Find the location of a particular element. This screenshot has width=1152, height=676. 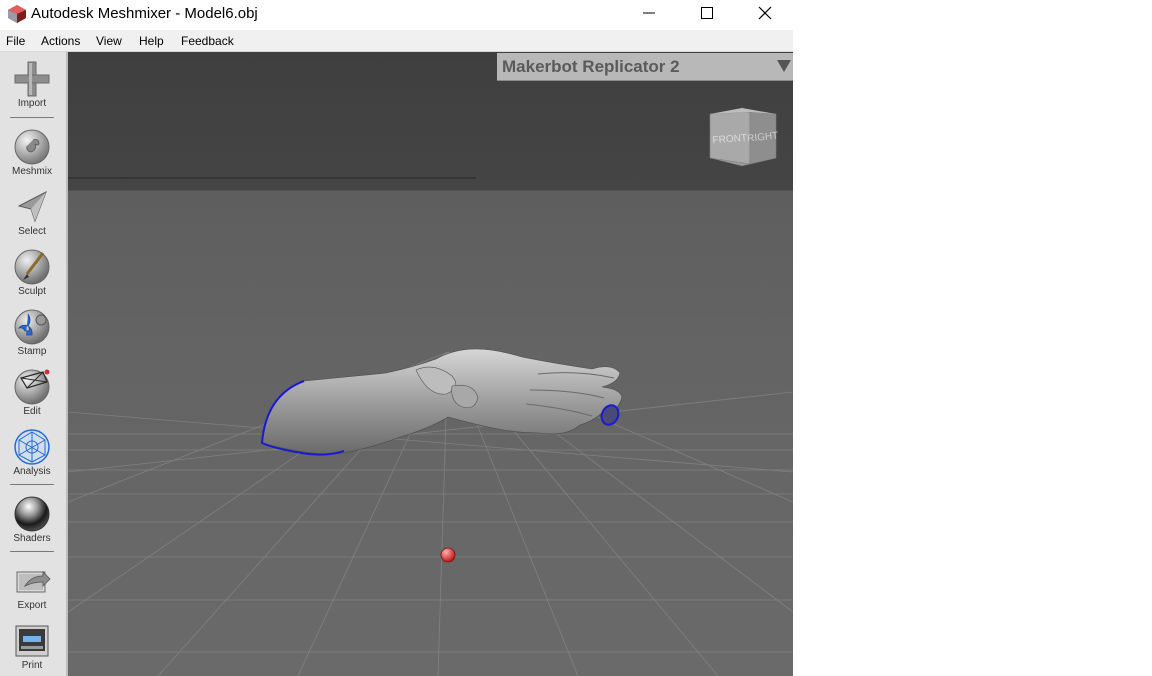

tool-stamp: Stamp is located at coordinates (33, 338).